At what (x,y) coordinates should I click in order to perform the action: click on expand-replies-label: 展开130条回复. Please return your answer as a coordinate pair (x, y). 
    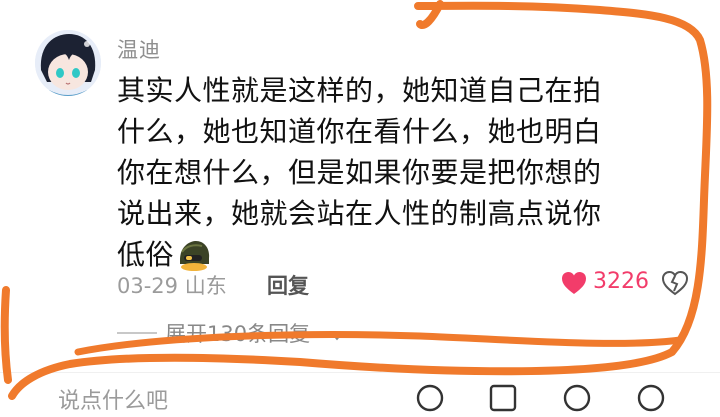
    Looking at the image, I should click on (237, 333).